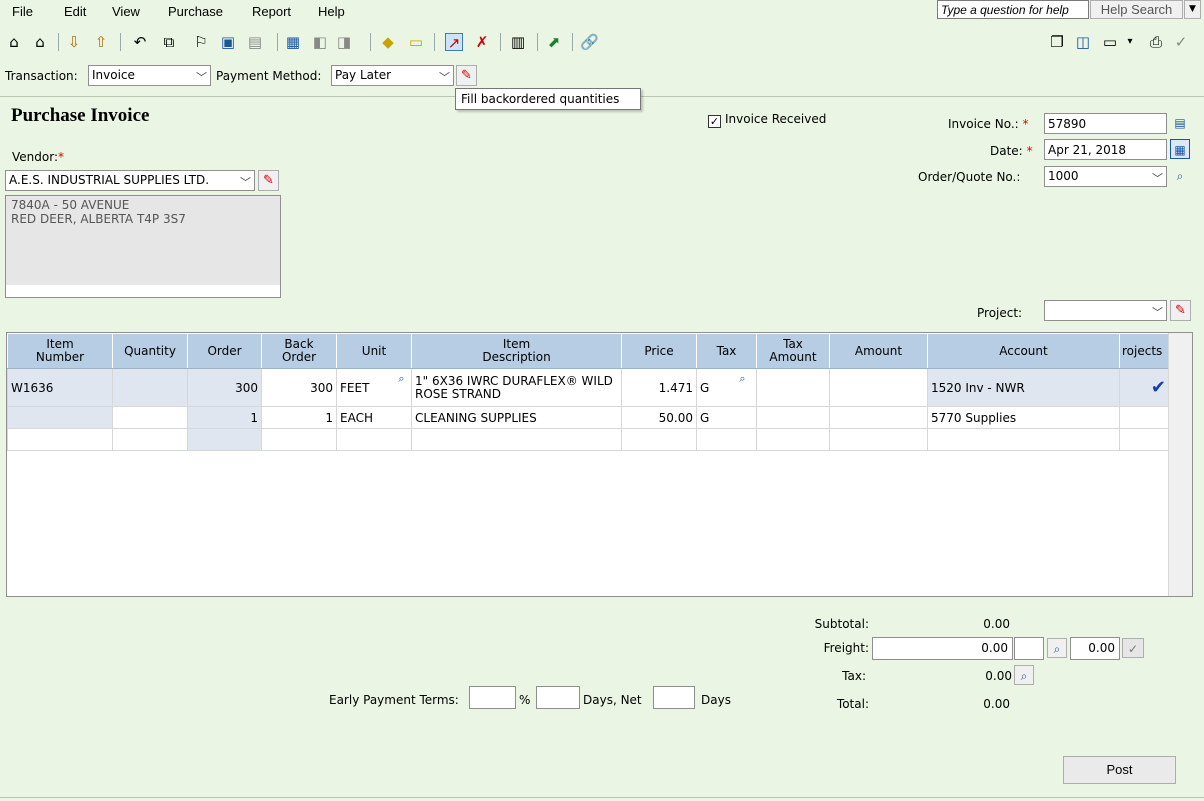 The image size is (1204, 801). Describe the element at coordinates (1095, 648) in the screenshot. I see `freight-tax-amount-field: 0.00` at that location.